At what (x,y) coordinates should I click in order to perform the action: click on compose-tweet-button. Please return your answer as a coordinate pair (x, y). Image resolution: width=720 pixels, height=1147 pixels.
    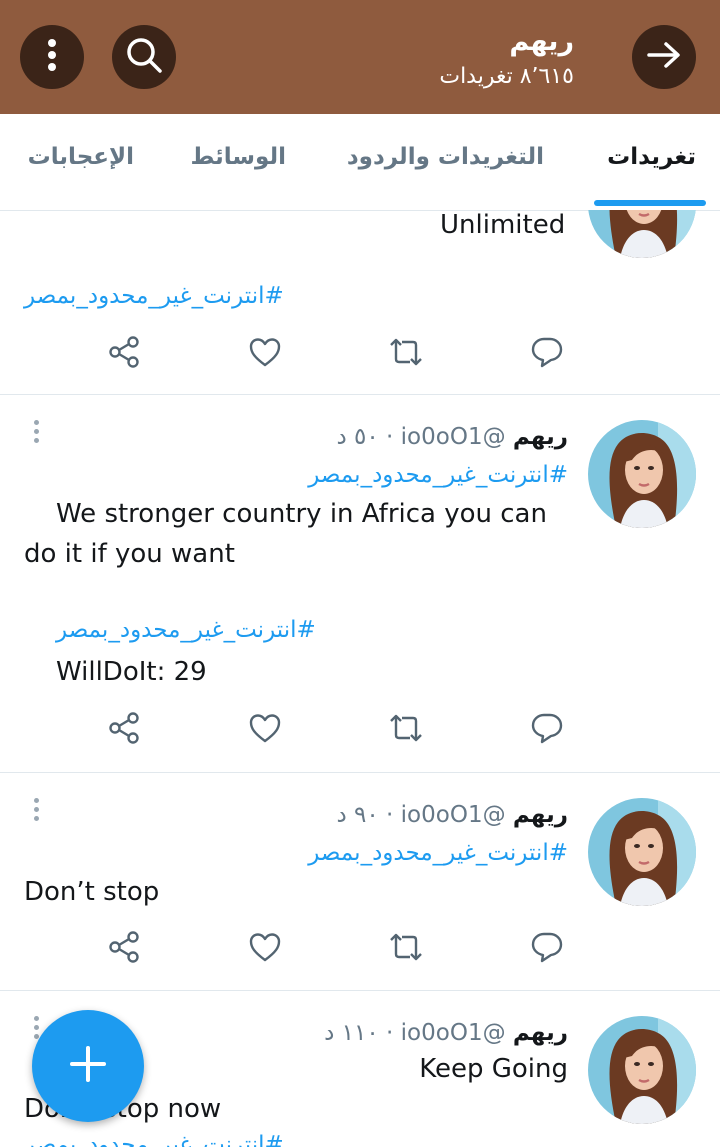
    Looking at the image, I should click on (88, 1066).